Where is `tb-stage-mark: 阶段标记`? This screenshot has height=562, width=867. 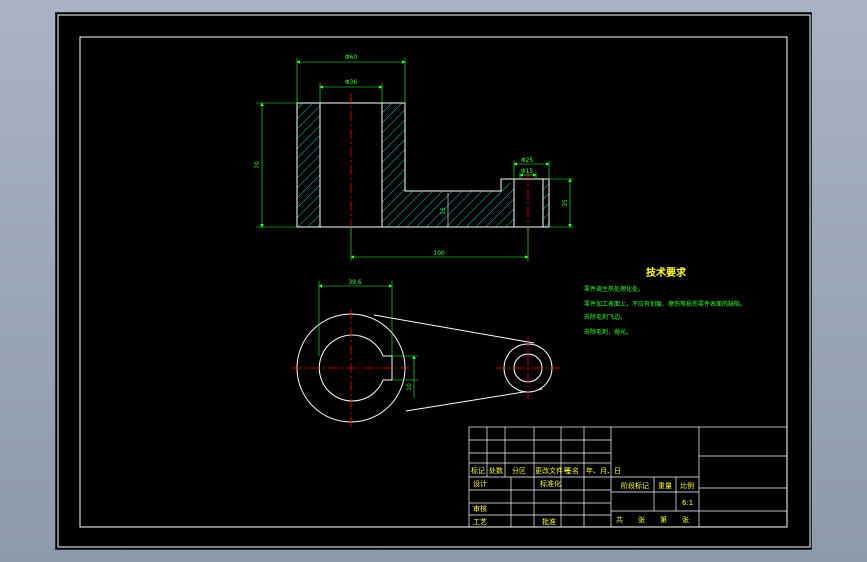
tb-stage-mark: 阶段标记 is located at coordinates (635, 485).